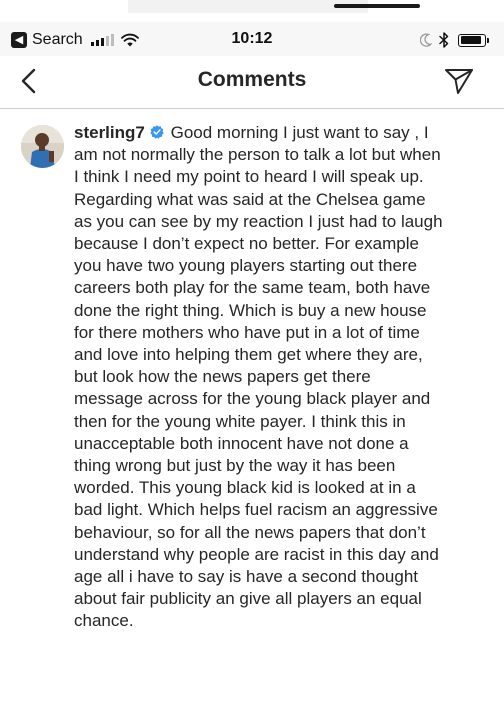 Image resolution: width=504 pixels, height=701 pixels. I want to click on bluetooth-icon, so click(444, 40).